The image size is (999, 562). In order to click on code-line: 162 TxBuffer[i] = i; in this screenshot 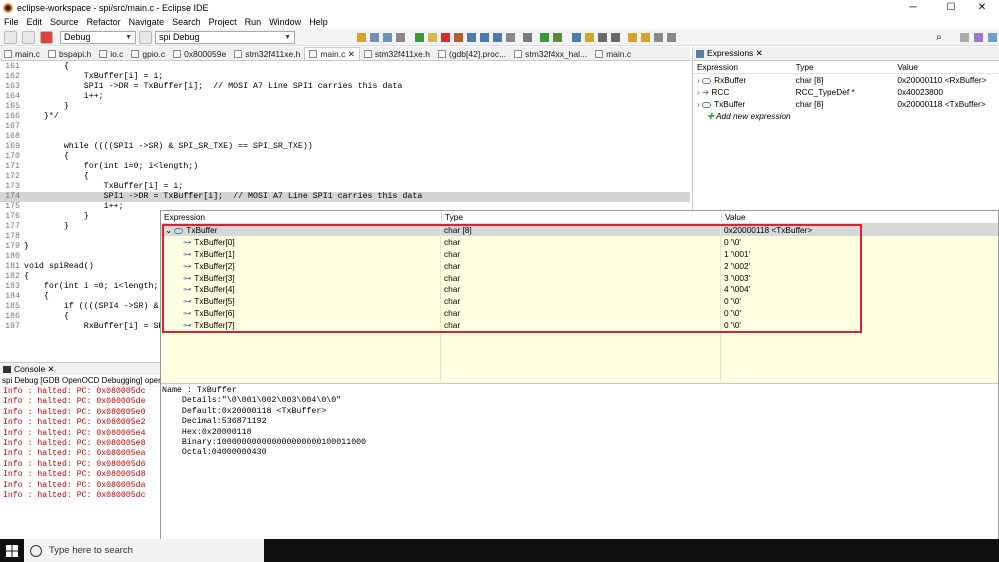, I will do `click(345, 77)`.